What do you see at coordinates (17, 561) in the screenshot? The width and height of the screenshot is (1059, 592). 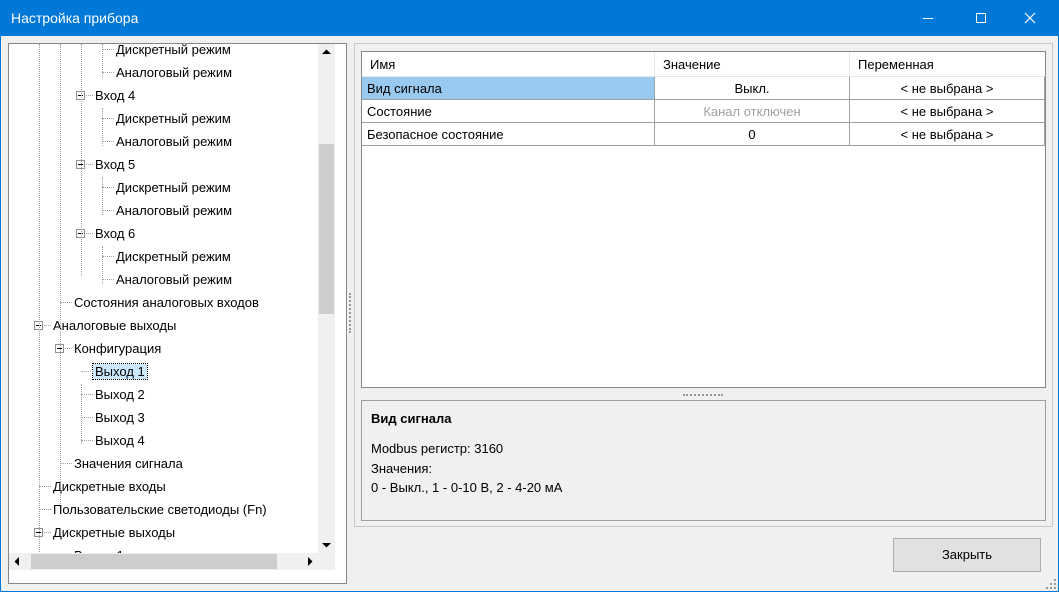 I see `scroll-left-button` at bounding box center [17, 561].